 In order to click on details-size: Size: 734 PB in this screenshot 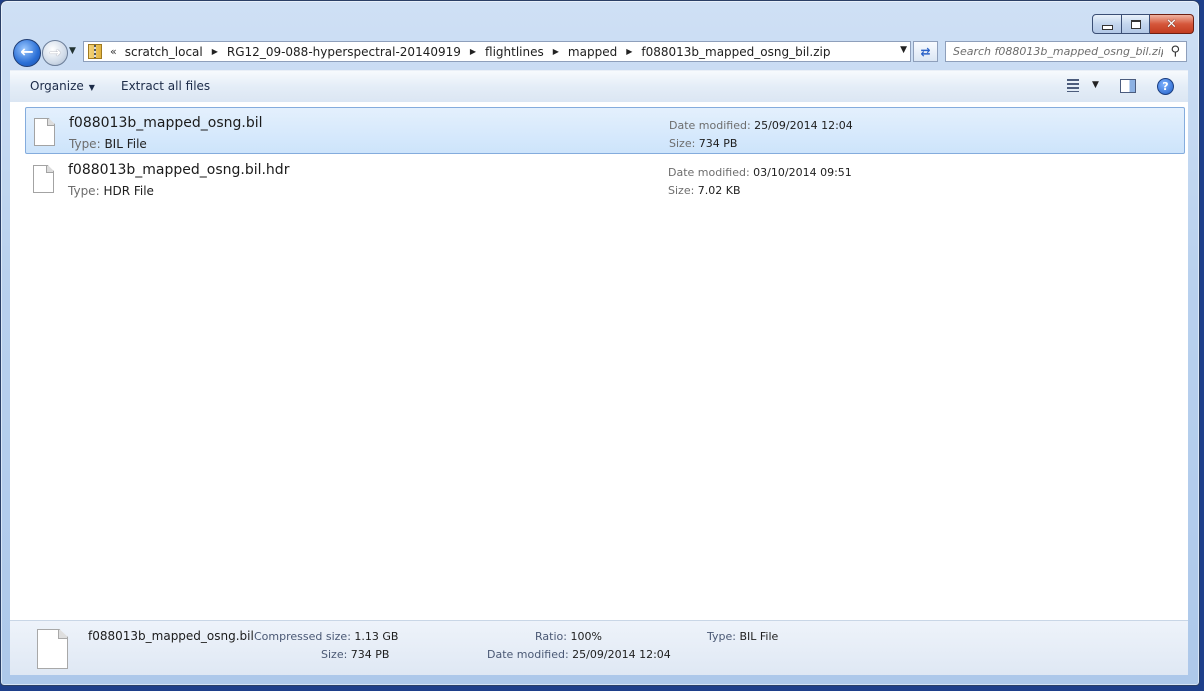, I will do `click(355, 654)`.